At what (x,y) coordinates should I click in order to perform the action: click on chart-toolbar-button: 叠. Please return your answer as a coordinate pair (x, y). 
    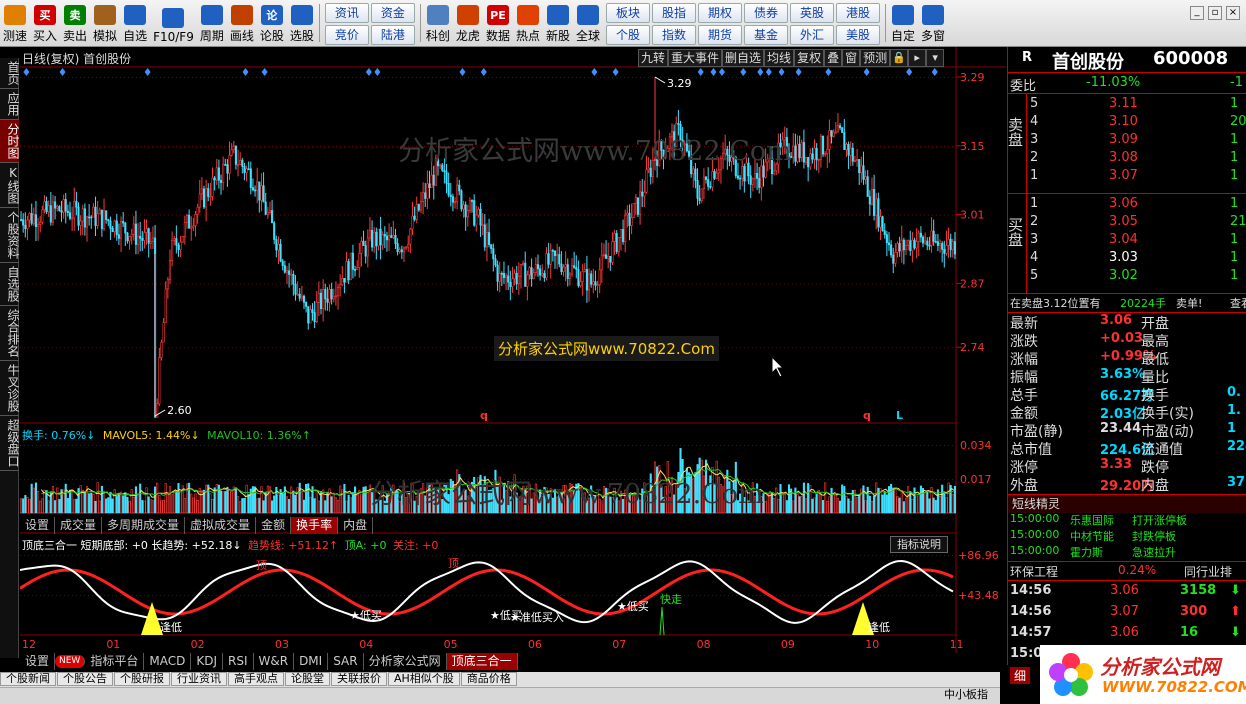
    Looking at the image, I should click on (833, 58).